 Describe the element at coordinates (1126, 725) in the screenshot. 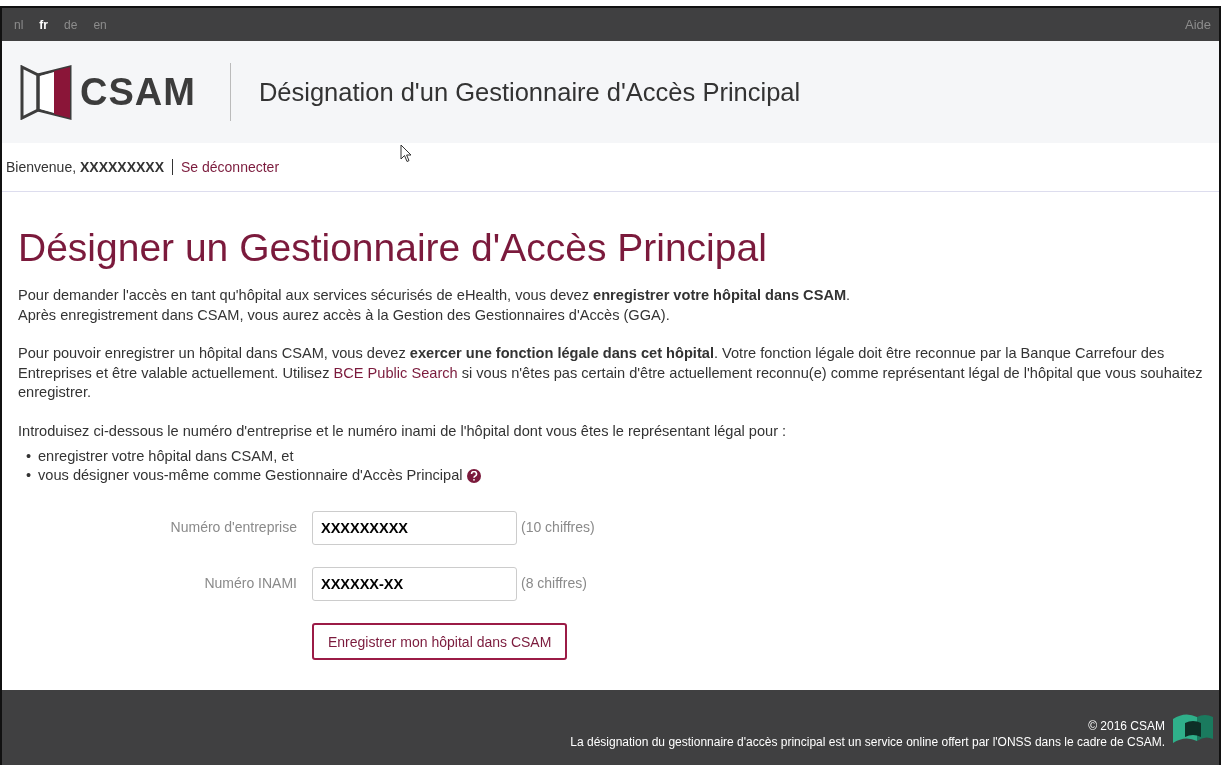

I see `copyright-text: © 2016 CSAM` at that location.